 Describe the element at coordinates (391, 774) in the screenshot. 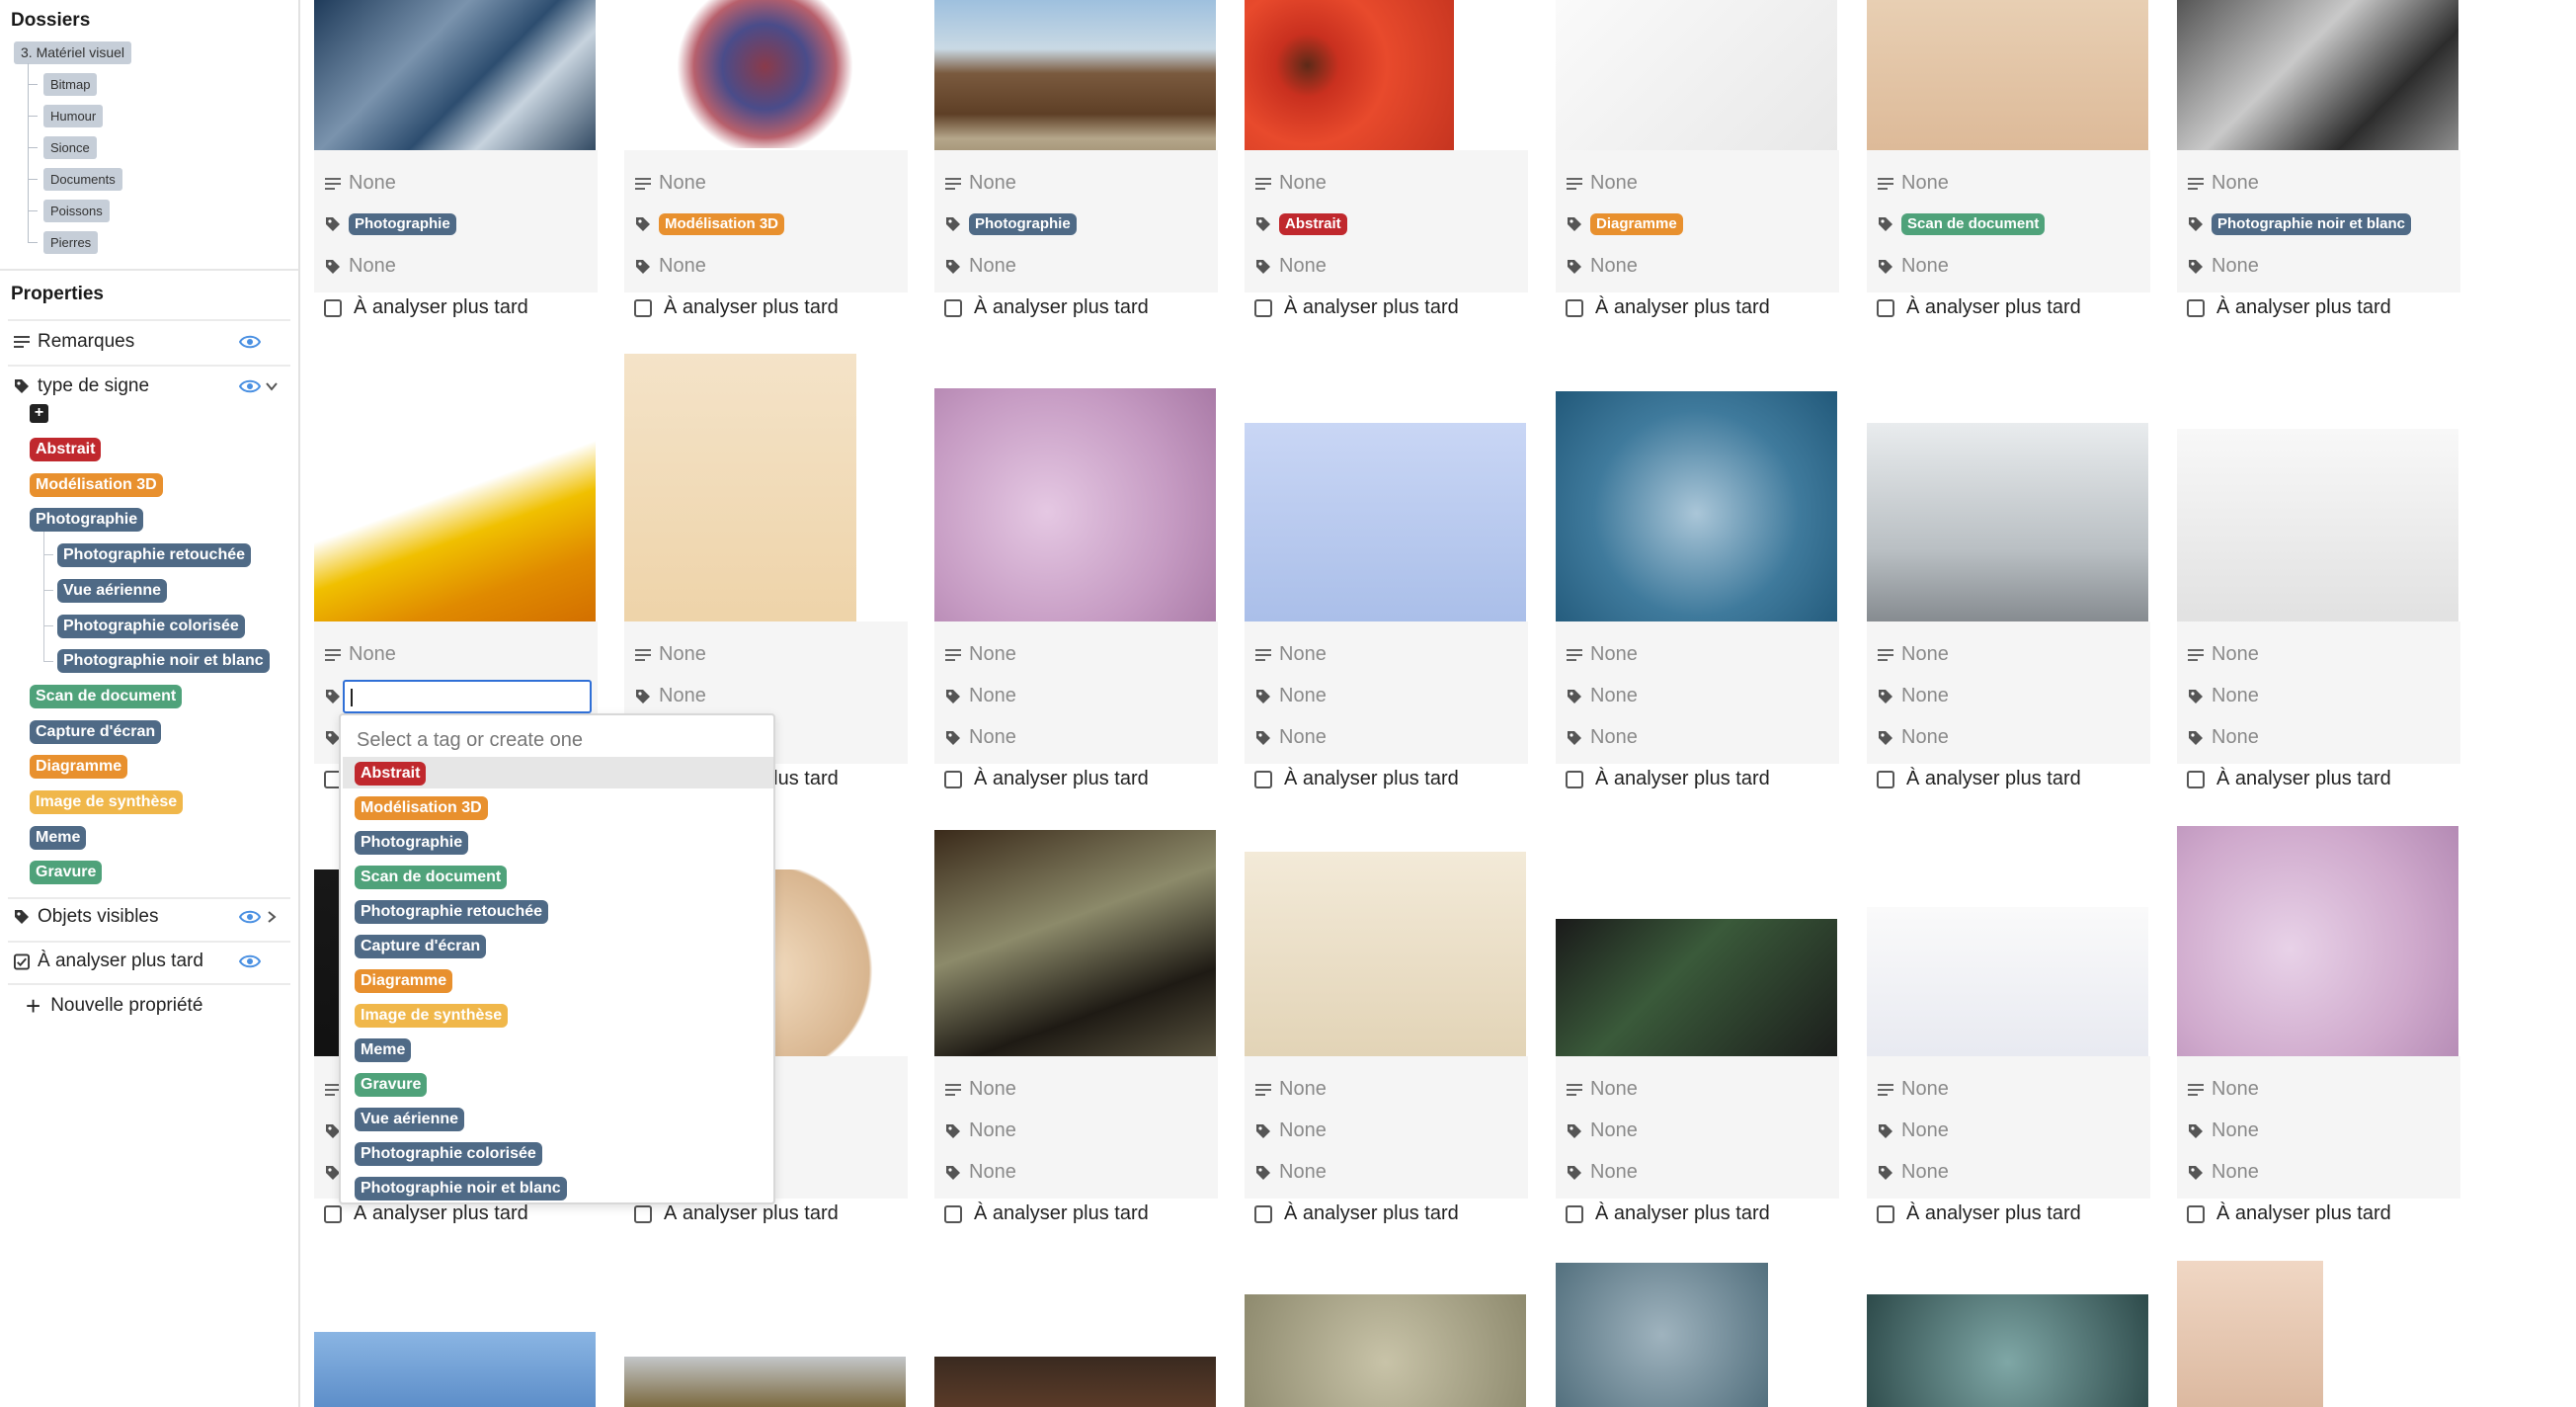

I see `tag-option-abstrait: Abstrait` at that location.